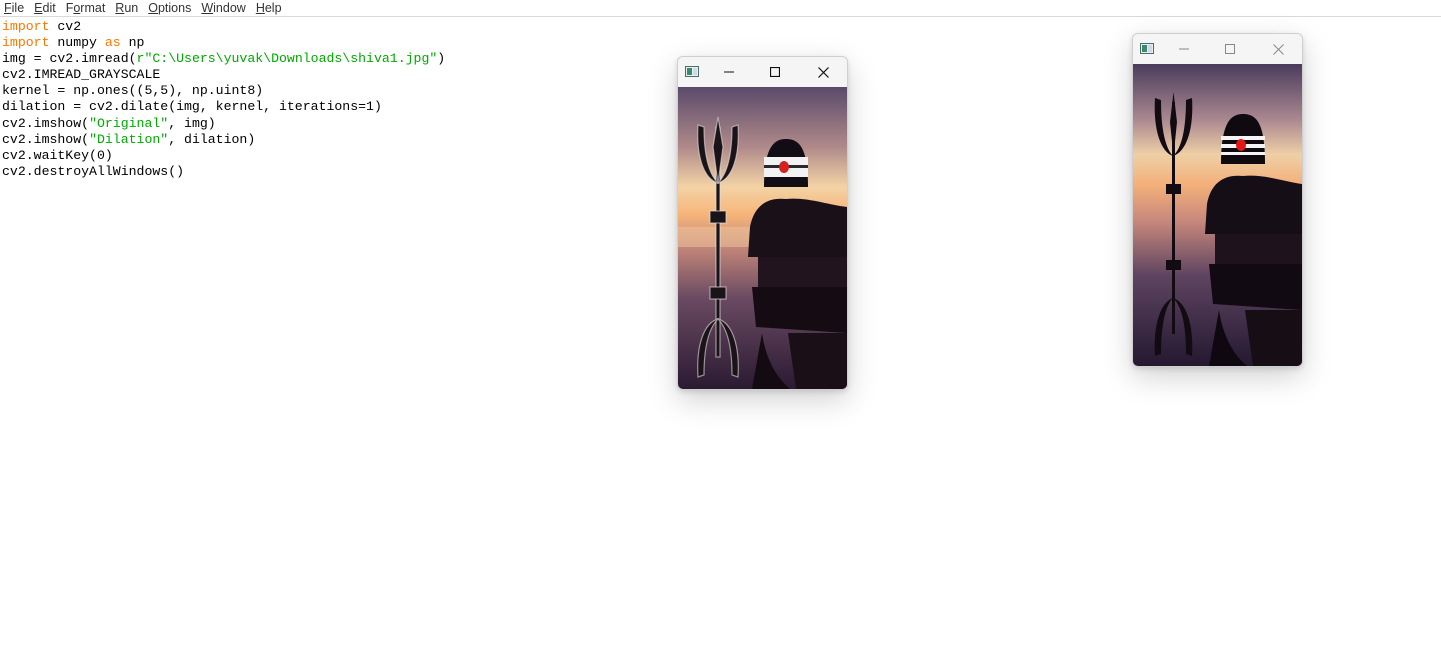 This screenshot has height=656, width=1441. Describe the element at coordinates (112, 43) in the screenshot. I see `code-keyword: as` at that location.